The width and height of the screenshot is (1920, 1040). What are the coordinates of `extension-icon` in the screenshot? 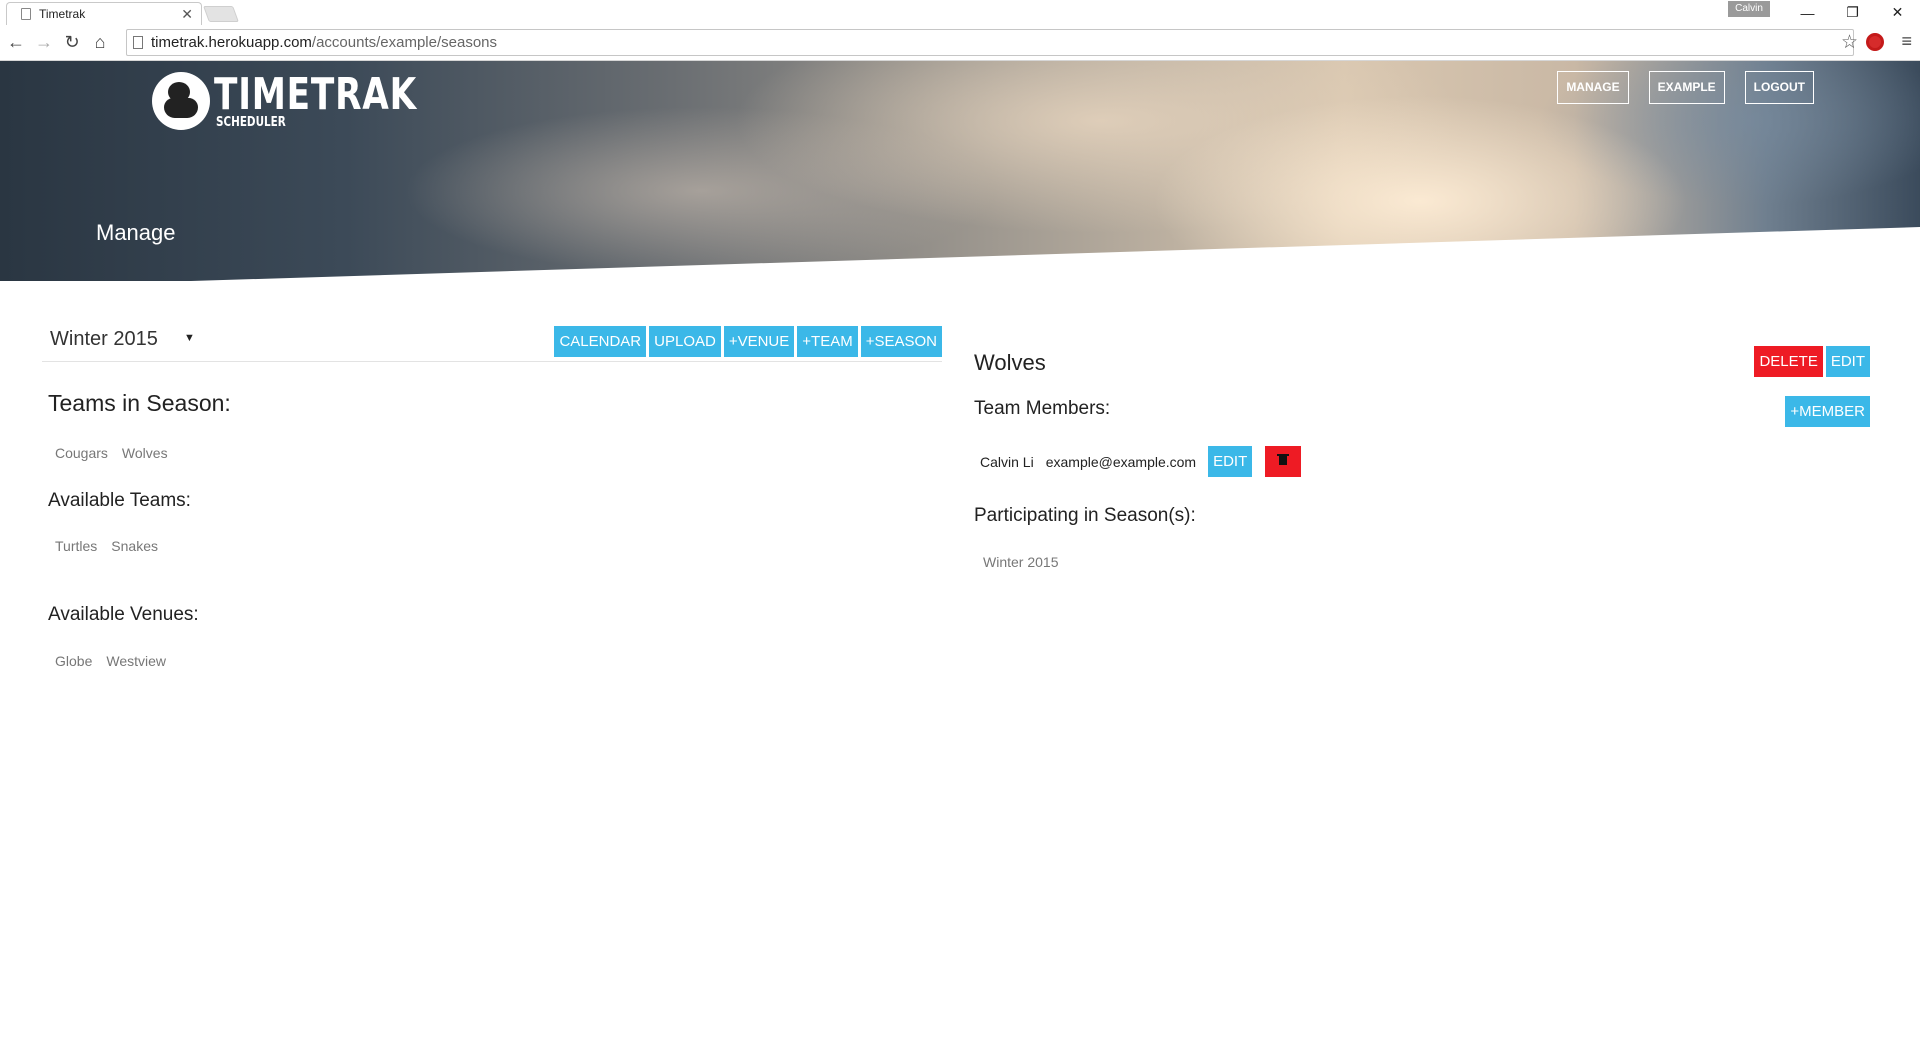 It's located at (1875, 42).